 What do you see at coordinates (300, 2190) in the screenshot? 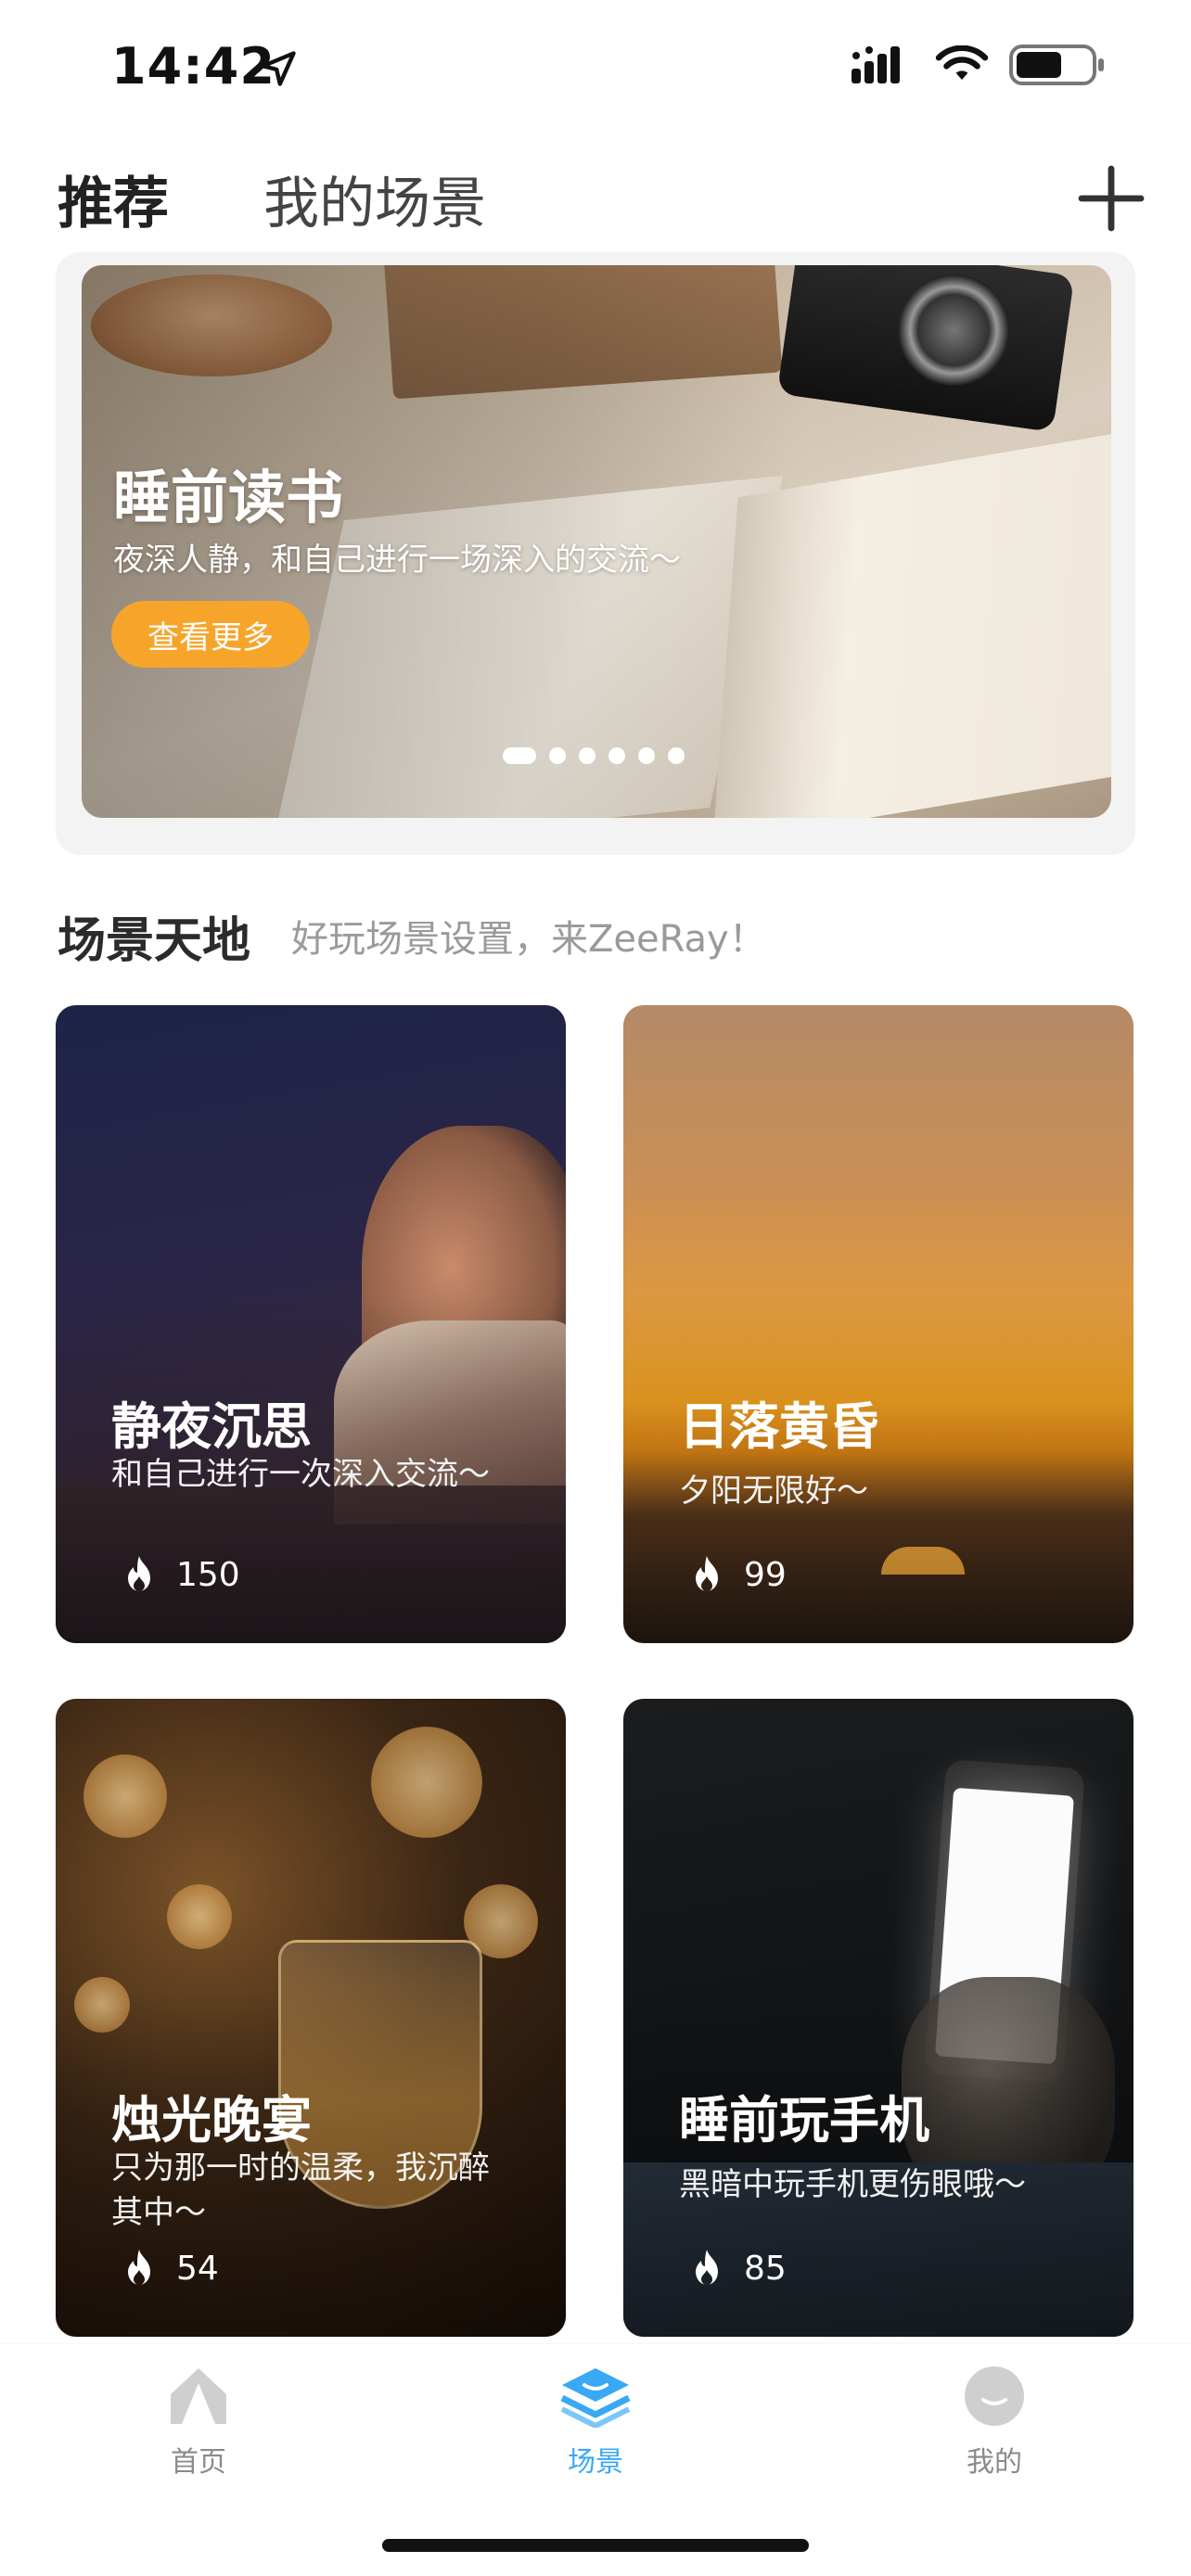
I see `card-desc: 只为那一时的温柔，我沉醉其中～` at bounding box center [300, 2190].